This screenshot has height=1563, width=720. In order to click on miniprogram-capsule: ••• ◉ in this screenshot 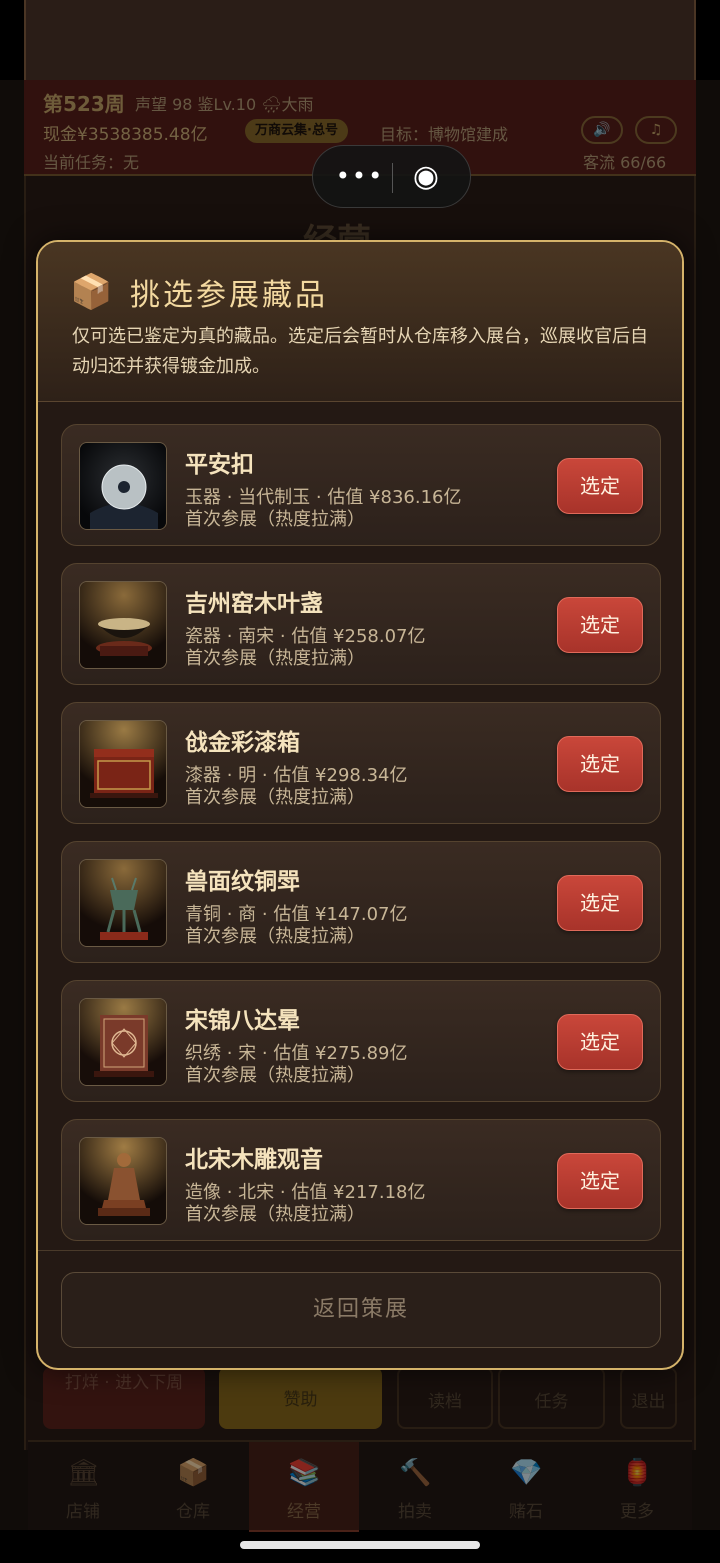, I will do `click(391, 176)`.